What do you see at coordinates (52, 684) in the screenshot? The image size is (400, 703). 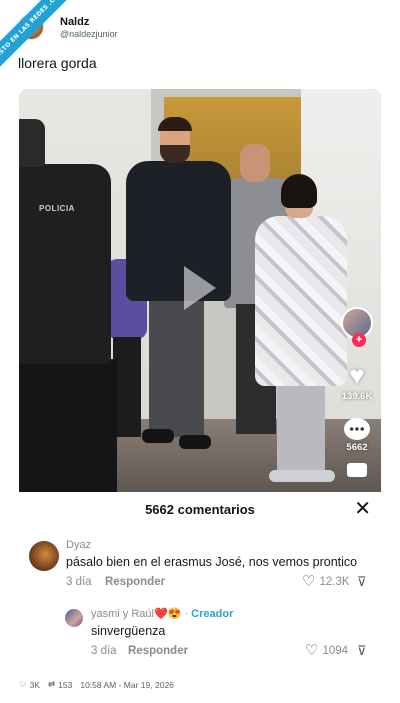 I see `retweet-icon: ⇄` at bounding box center [52, 684].